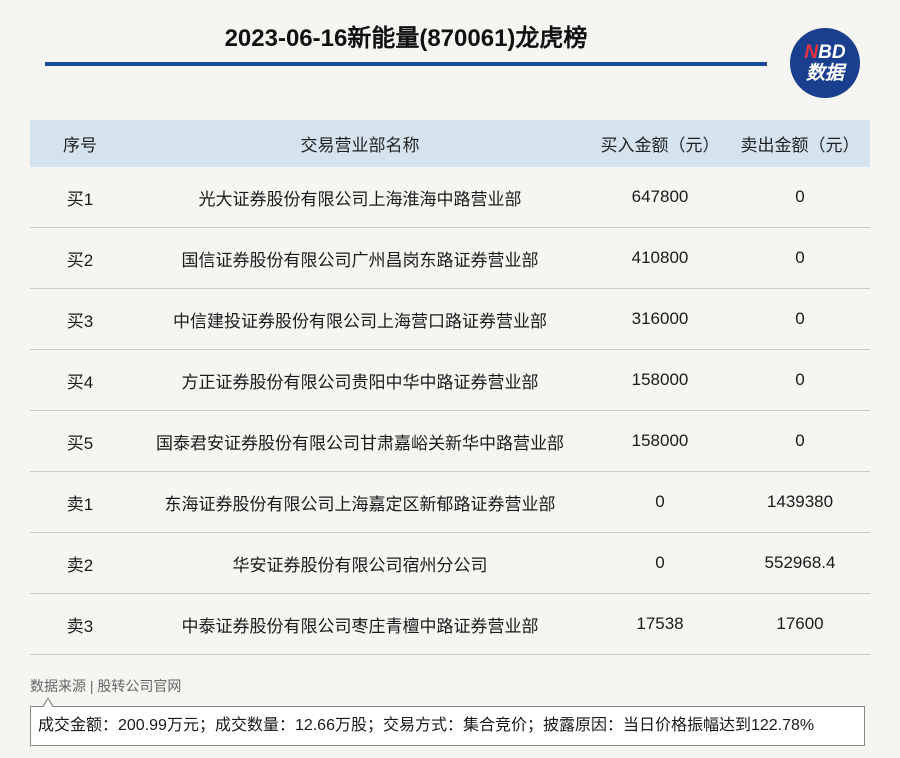 Image resolution: width=900 pixels, height=758 pixels. Describe the element at coordinates (360, 197) in the screenshot. I see `cell-branch: 光大证券股份有限公司上海淮海中路营业部` at that location.